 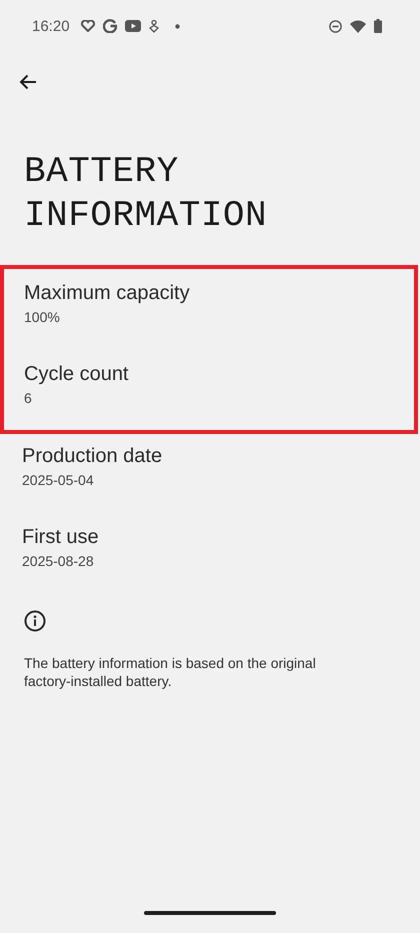 What do you see at coordinates (28, 398) in the screenshot?
I see `item-value: 6` at bounding box center [28, 398].